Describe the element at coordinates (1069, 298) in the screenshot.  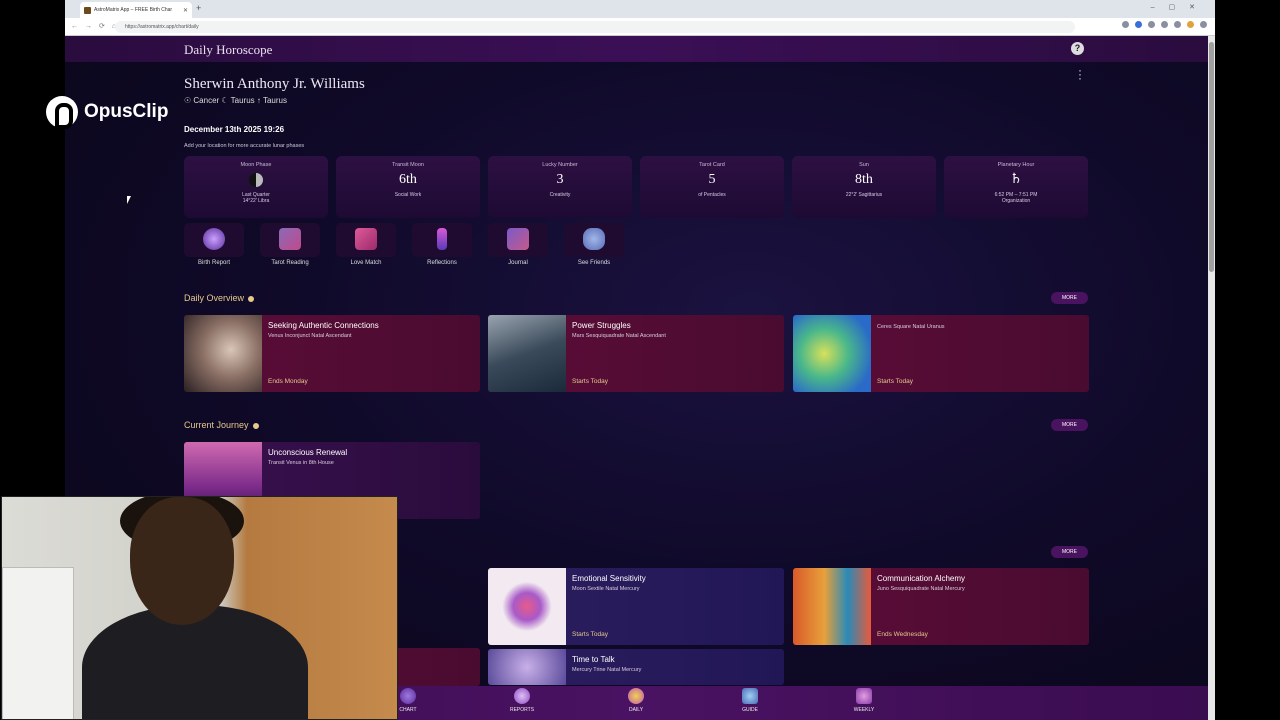
I see `daily-overview-more-button: MORE` at that location.